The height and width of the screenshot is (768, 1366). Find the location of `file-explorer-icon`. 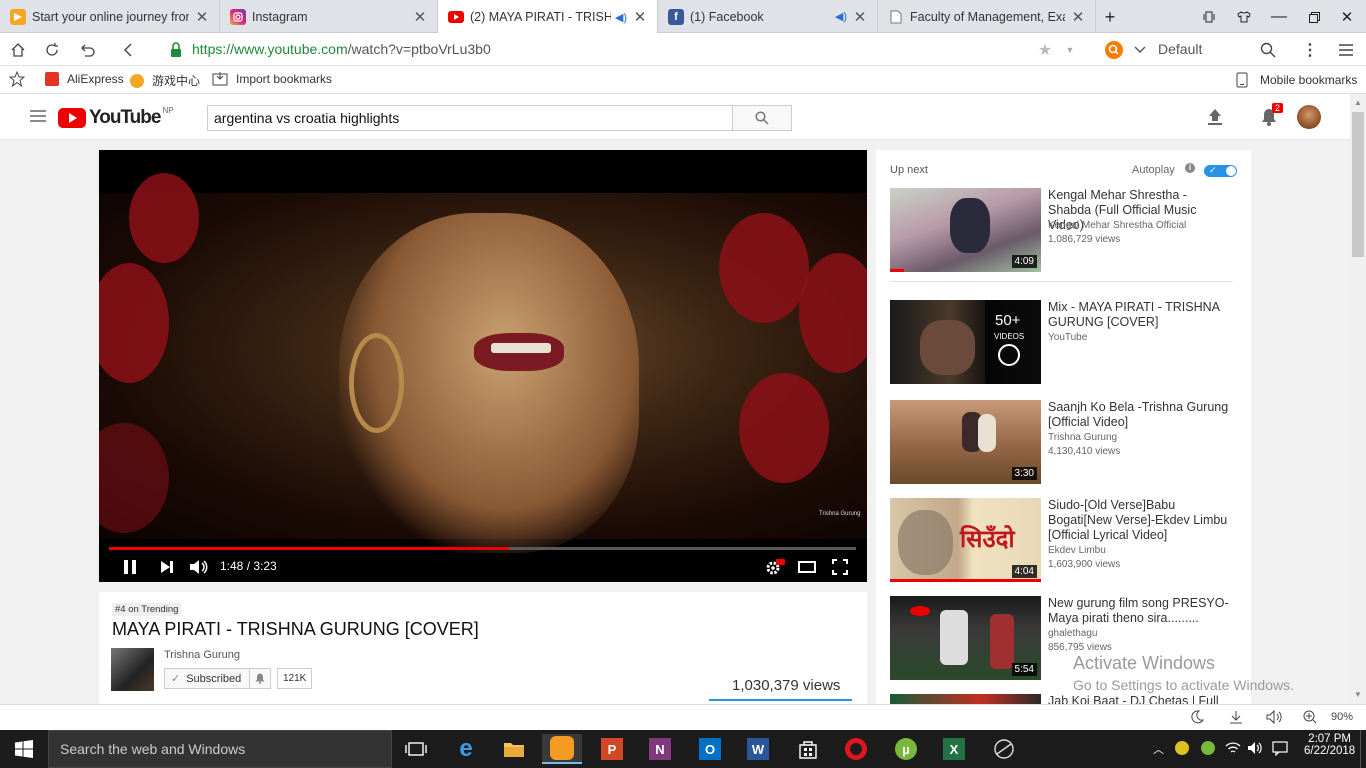

file-explorer-icon is located at coordinates (514, 749).